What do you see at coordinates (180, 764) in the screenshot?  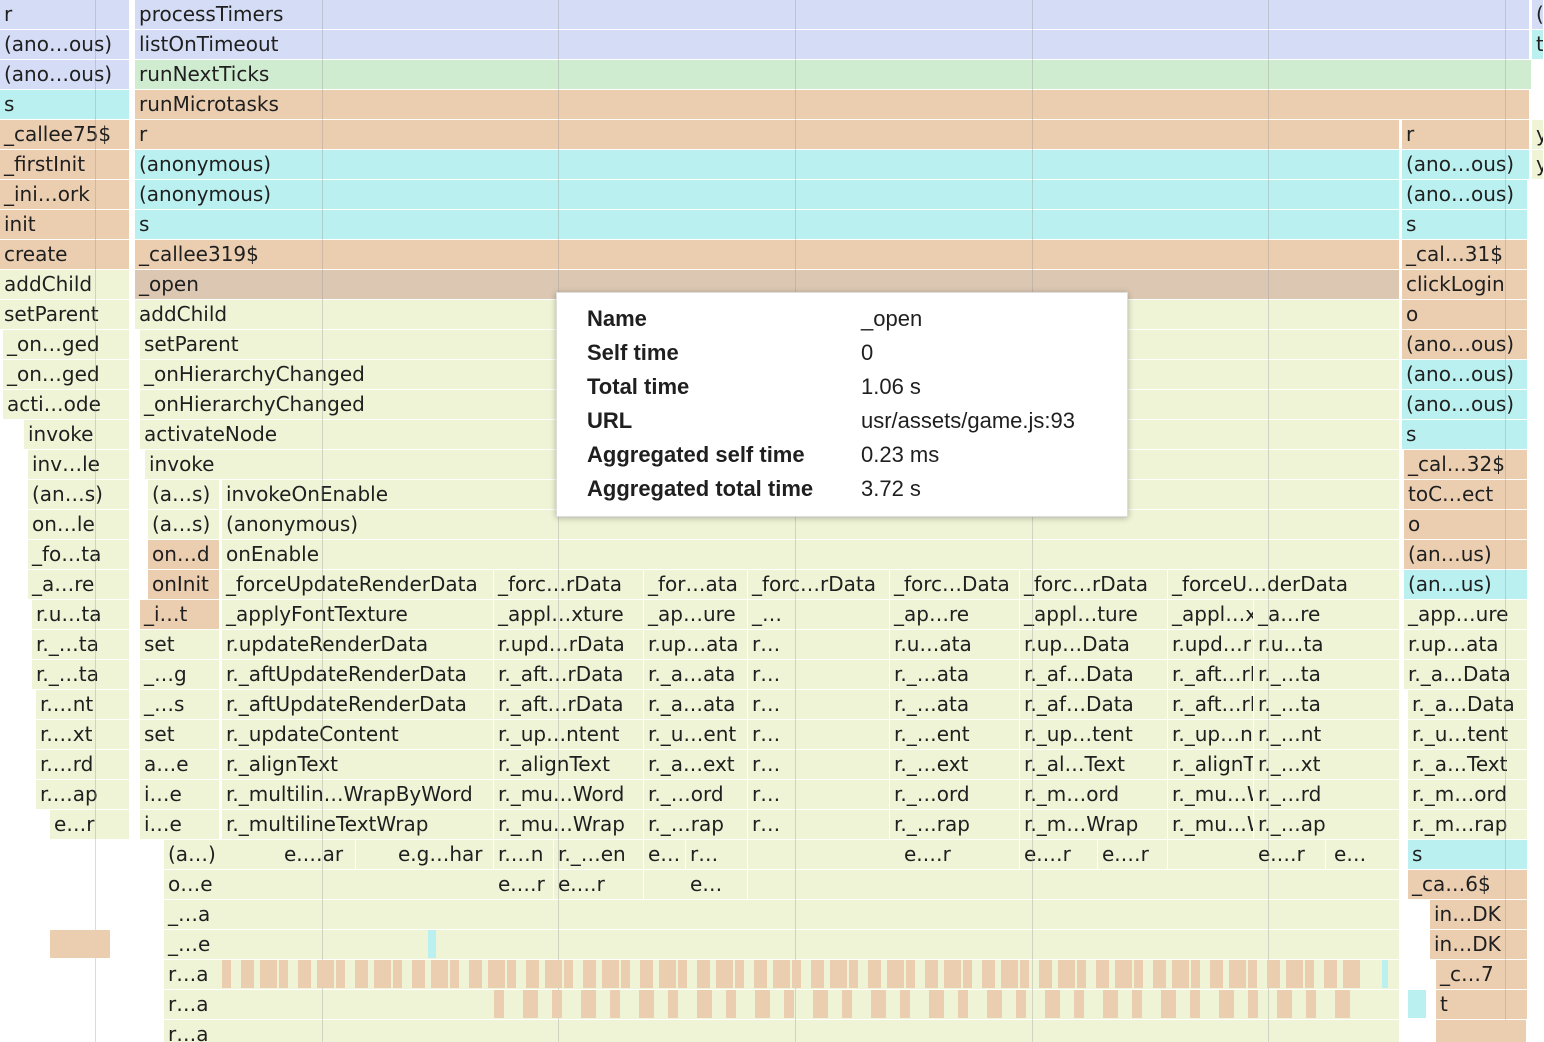 I see `flame-frame: a…e` at bounding box center [180, 764].